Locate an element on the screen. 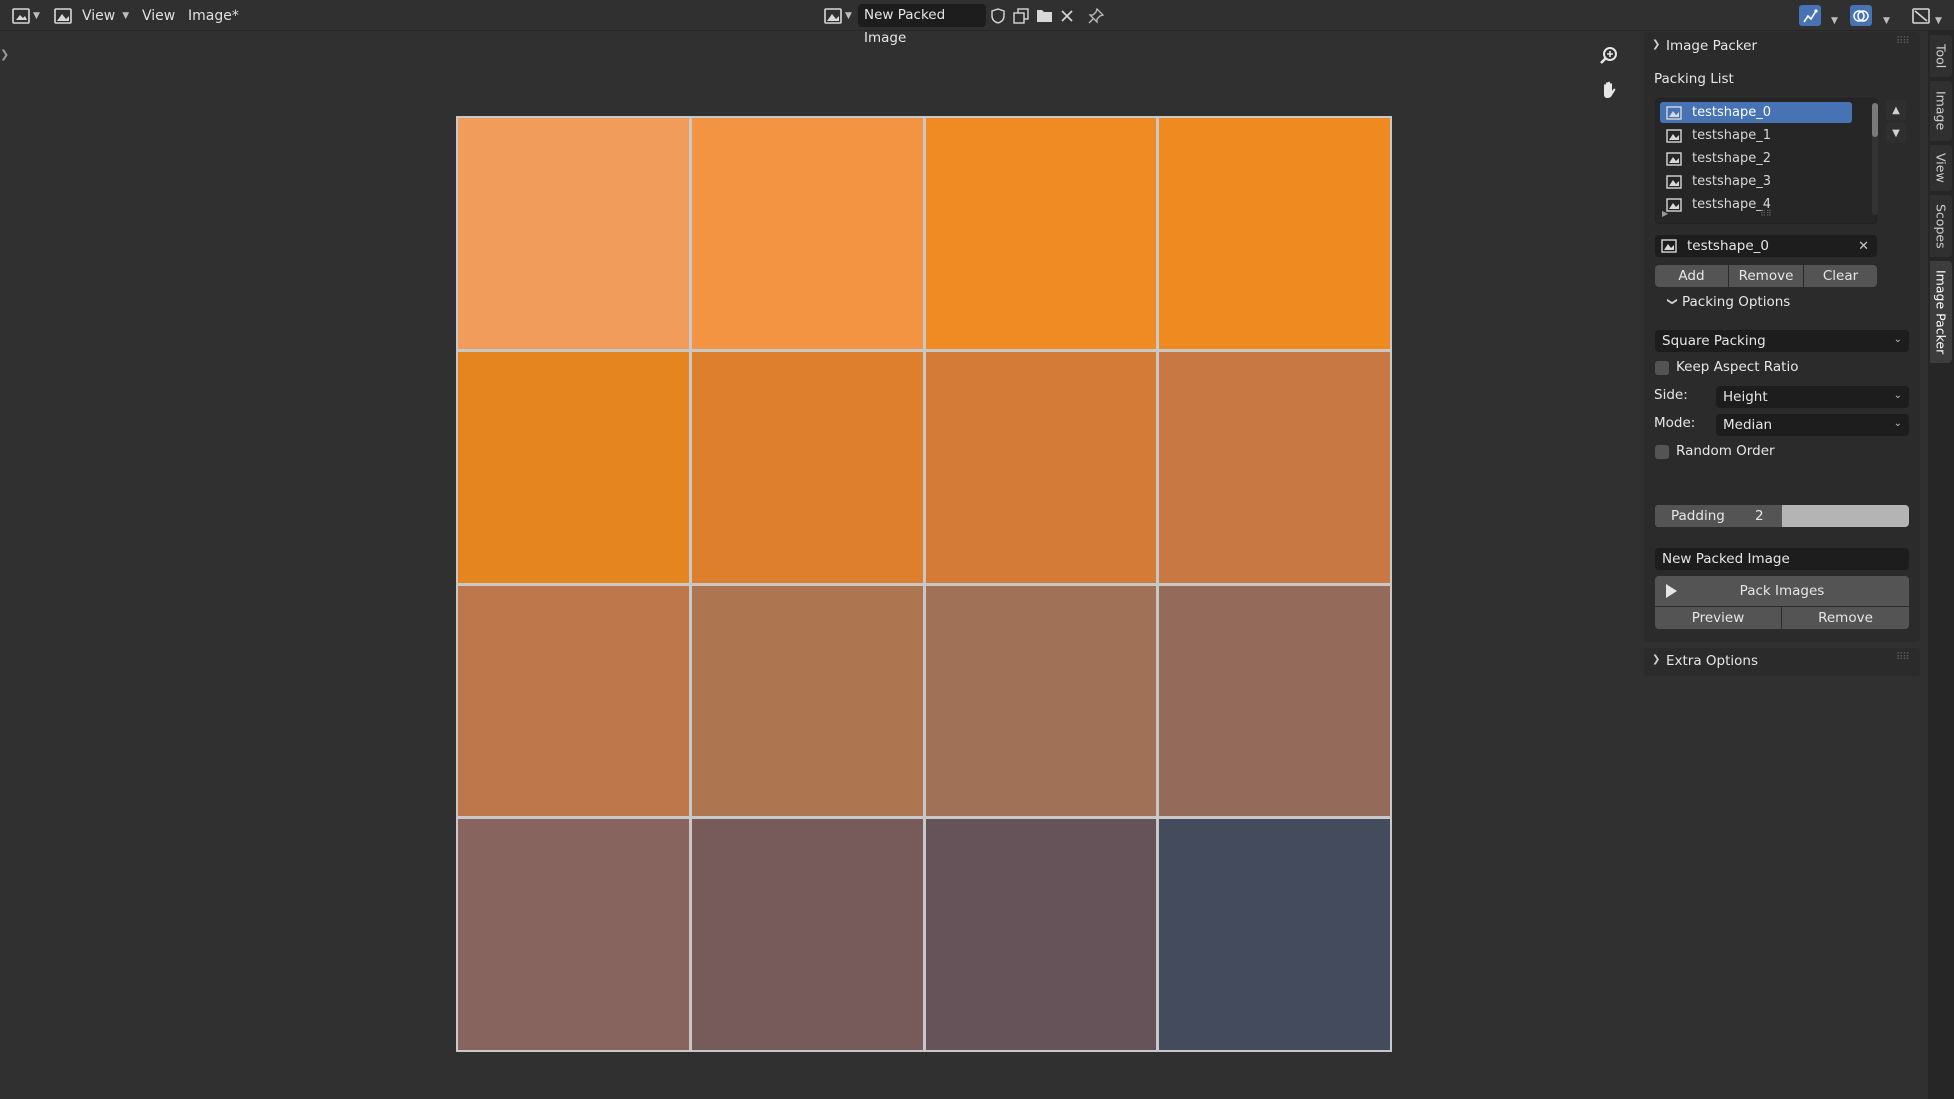 The image size is (1954, 1099). triangle-down-icon: ▼ is located at coordinates (1896, 133).